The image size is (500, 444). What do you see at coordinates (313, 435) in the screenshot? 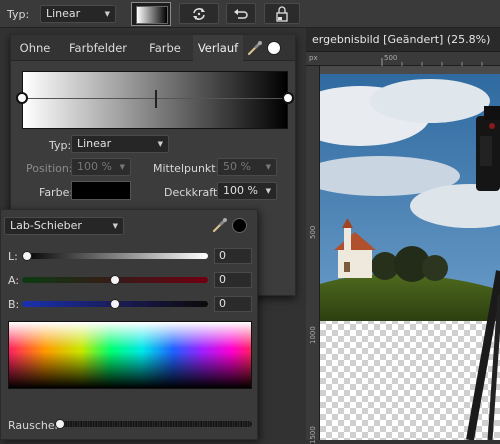
I see `ruler-mark: 1500` at bounding box center [313, 435].